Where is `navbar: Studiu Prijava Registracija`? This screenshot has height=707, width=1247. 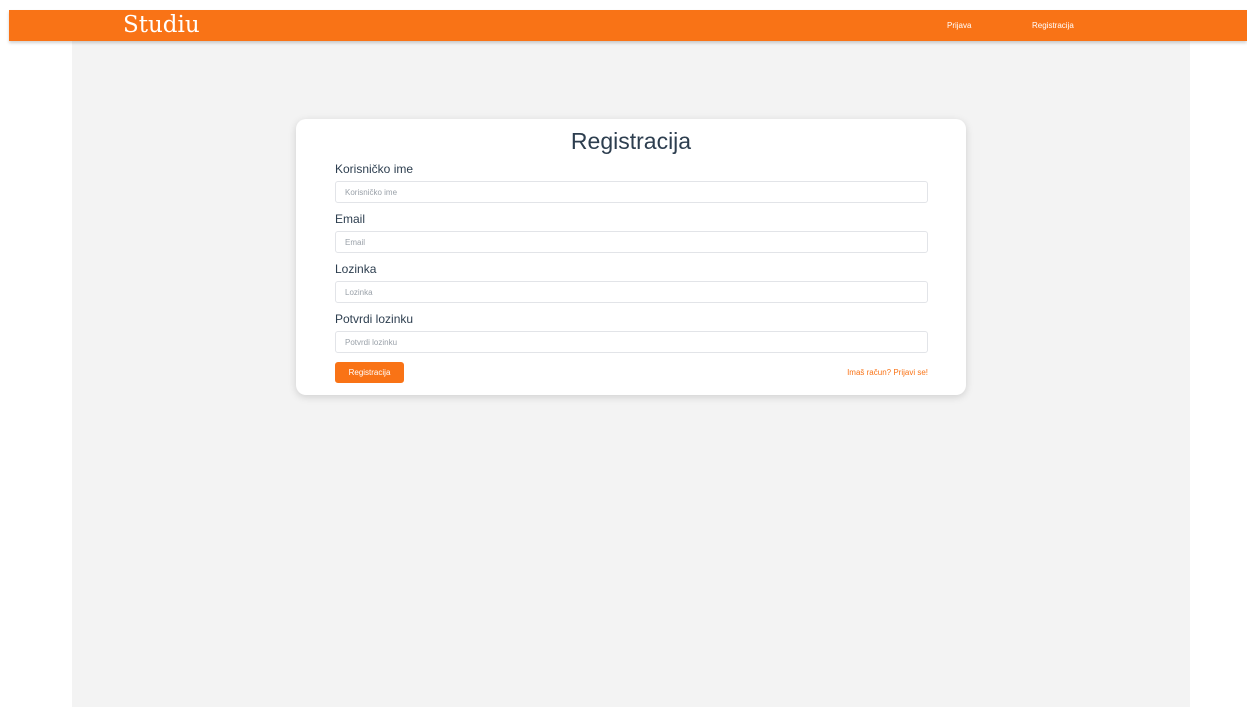 navbar: Studiu Prijava Registracija is located at coordinates (628, 25).